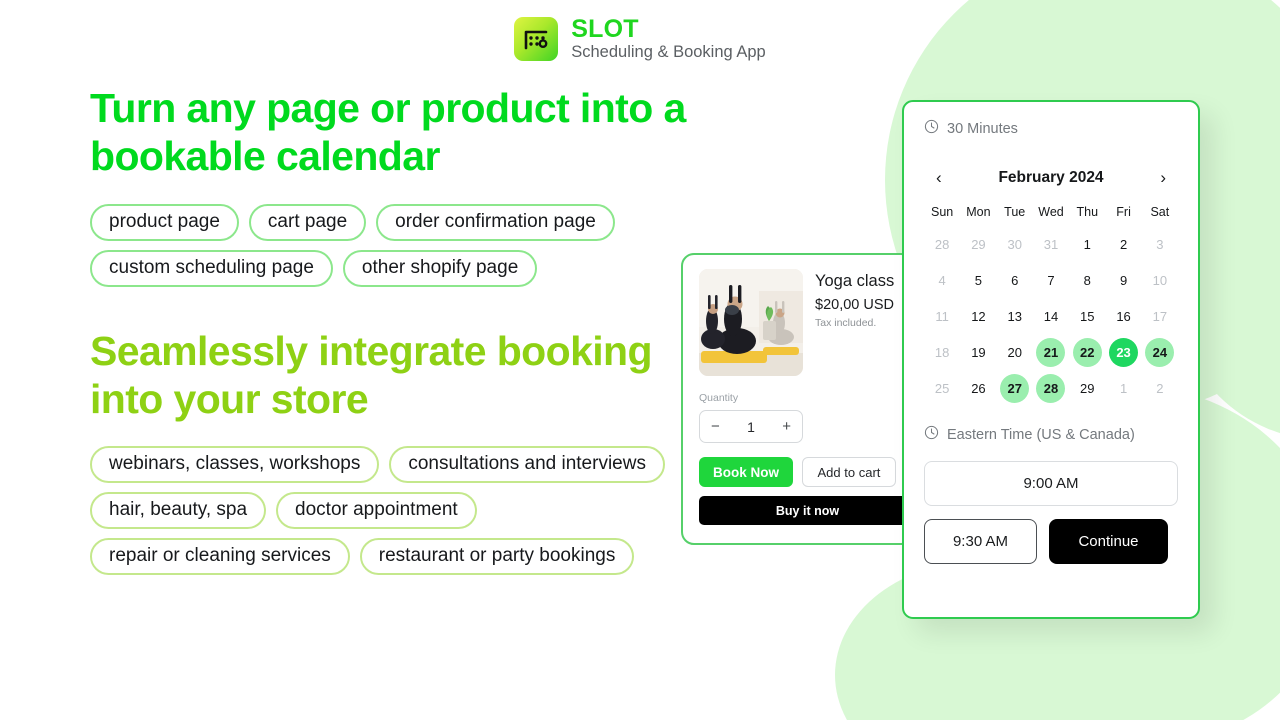  What do you see at coordinates (978, 280) in the screenshot?
I see `calendar-day: 5` at bounding box center [978, 280].